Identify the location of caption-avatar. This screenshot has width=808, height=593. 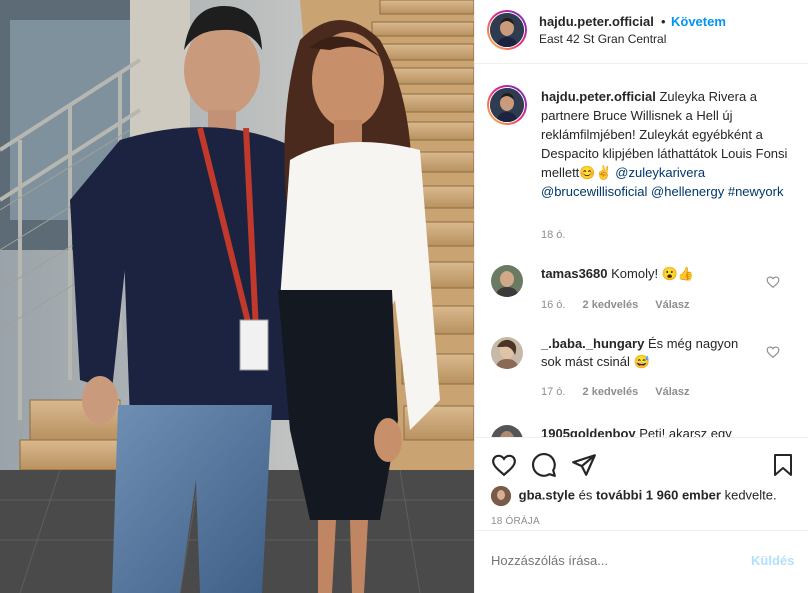
(507, 105).